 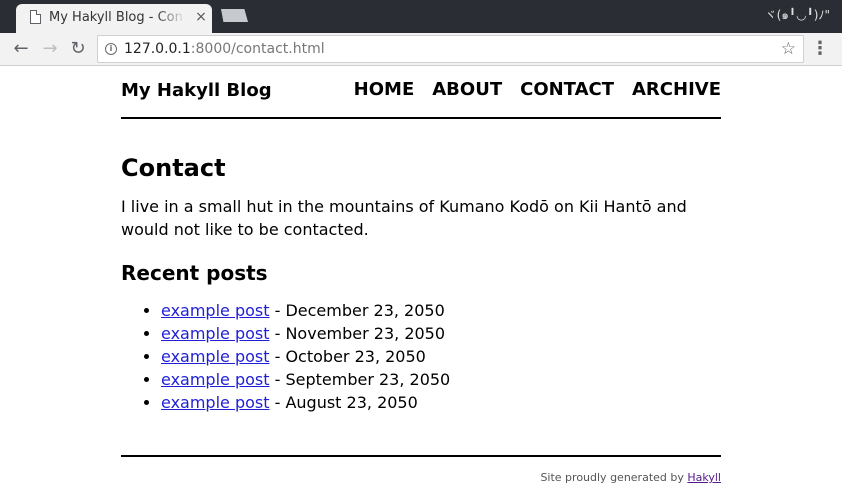 I want to click on browser-tab: My Hakyll Blog - Contact ×, so click(x=114, y=18).